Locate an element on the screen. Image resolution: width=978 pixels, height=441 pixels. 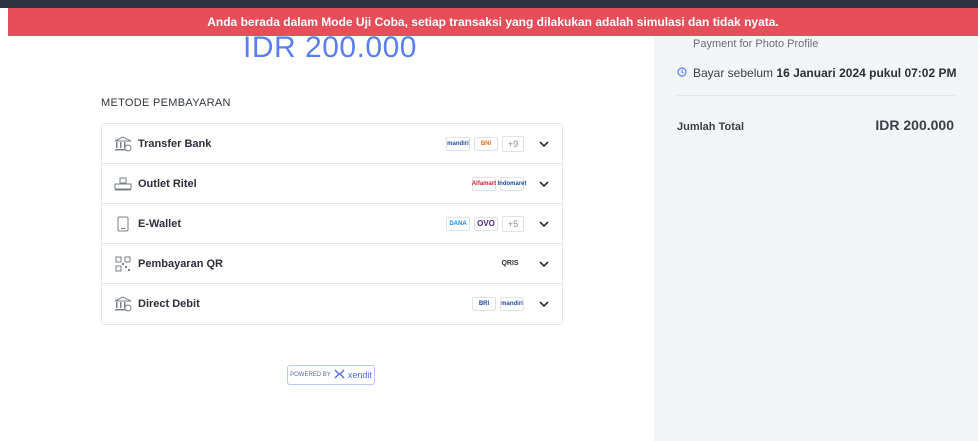
xendit-logo-icon is located at coordinates (339, 375).